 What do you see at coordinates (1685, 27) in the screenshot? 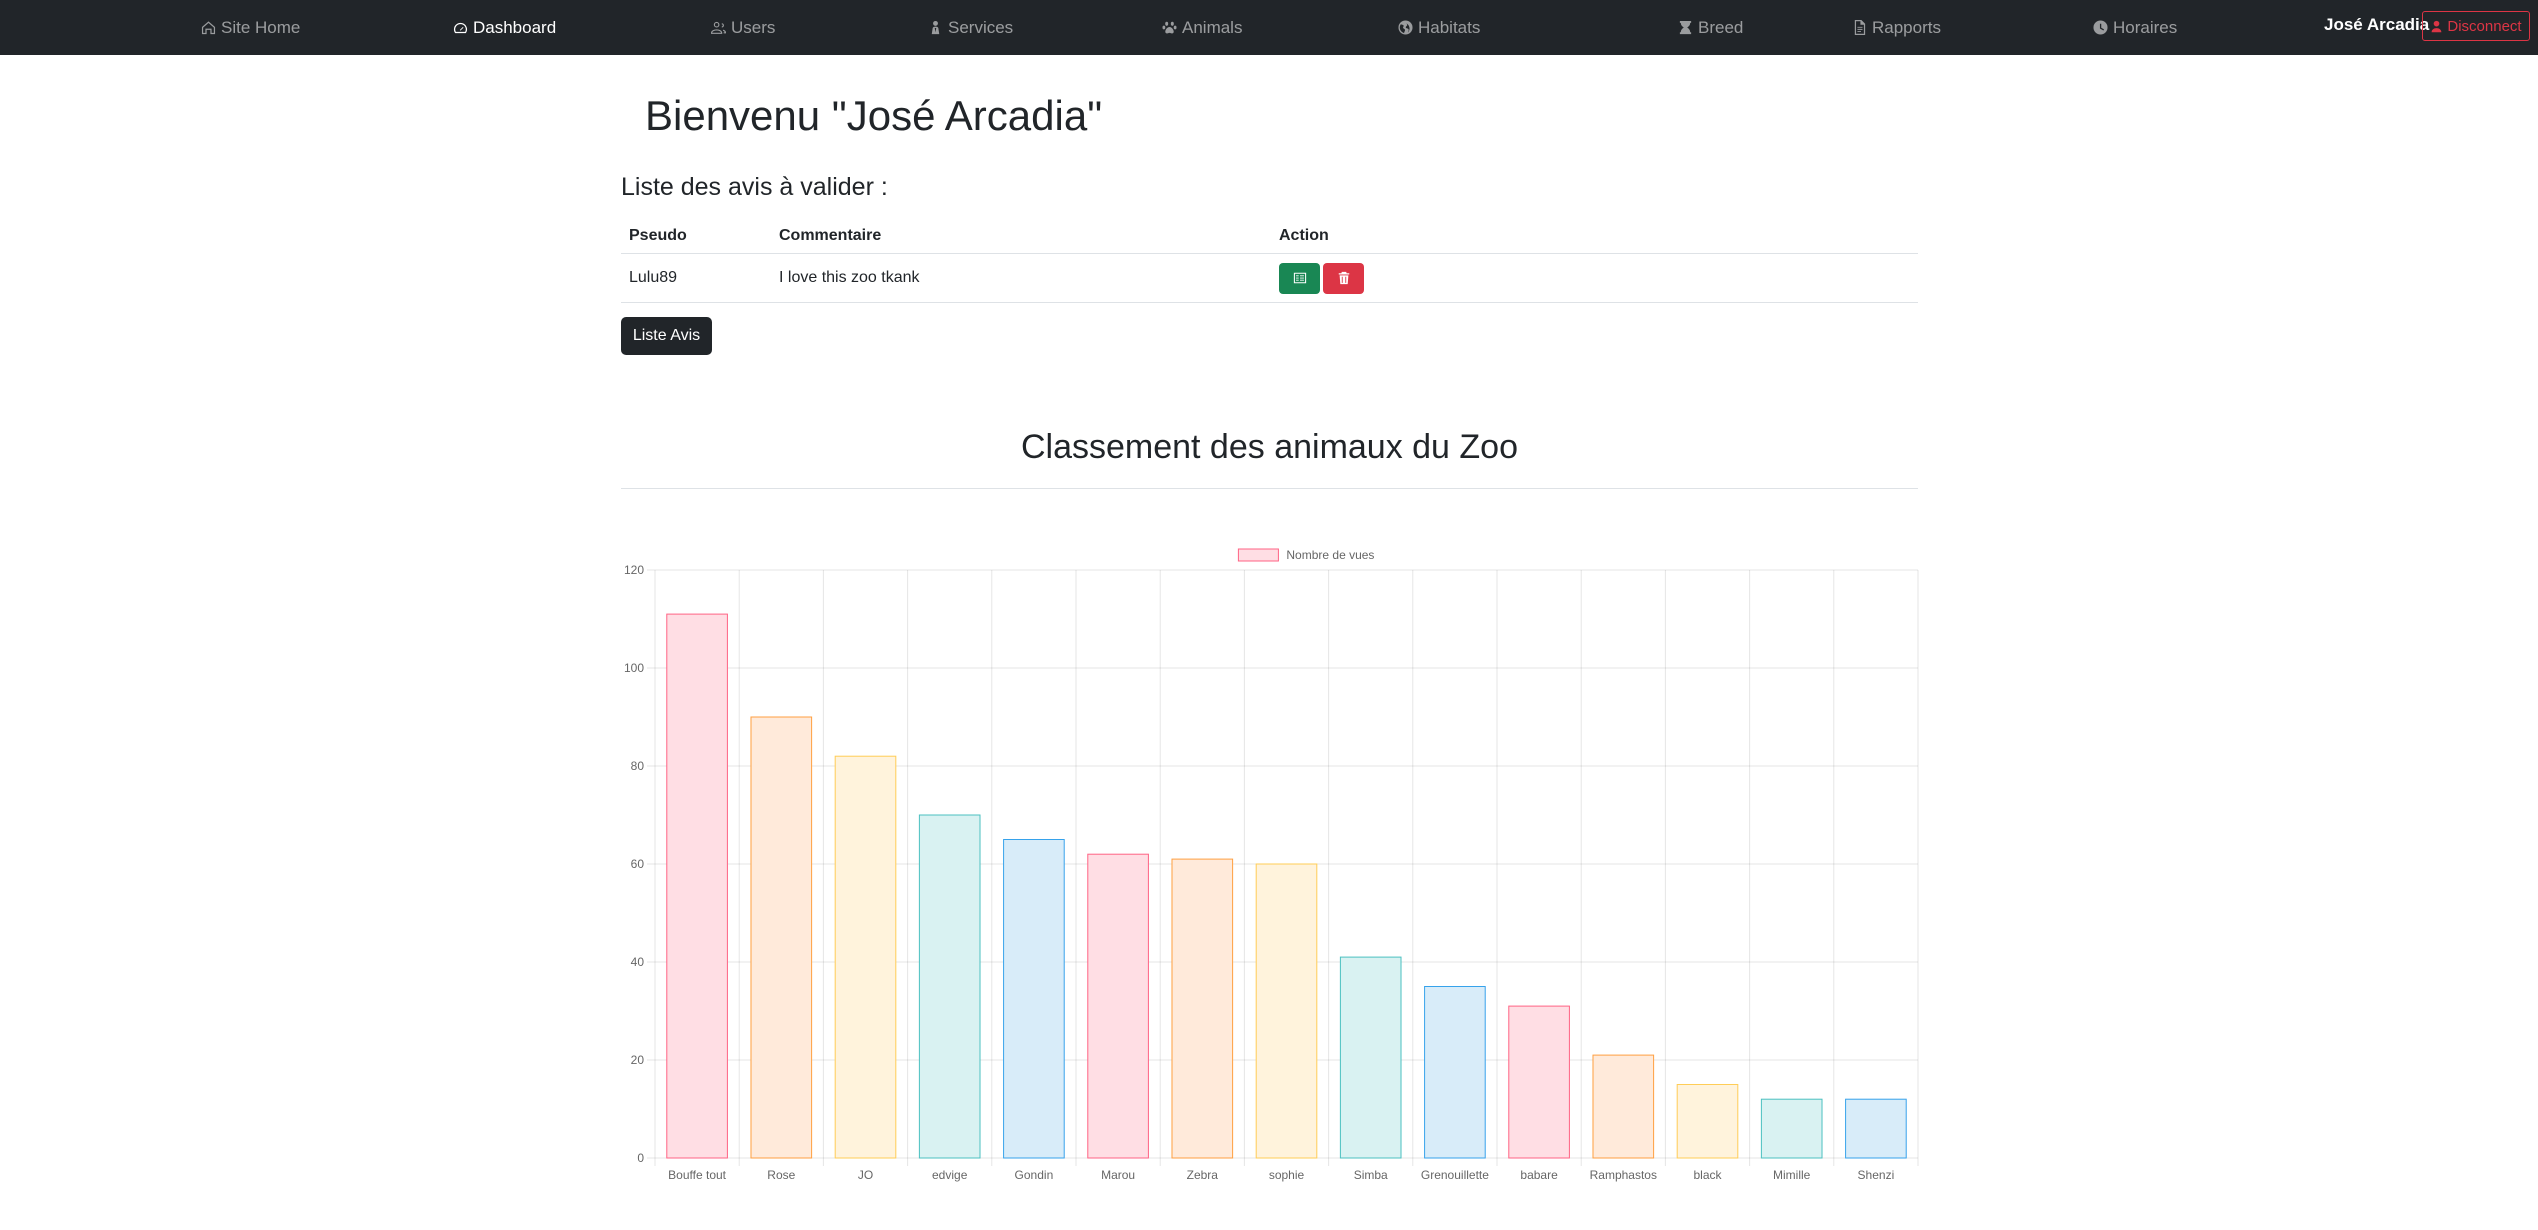
I see `hourglass-icon` at bounding box center [1685, 27].